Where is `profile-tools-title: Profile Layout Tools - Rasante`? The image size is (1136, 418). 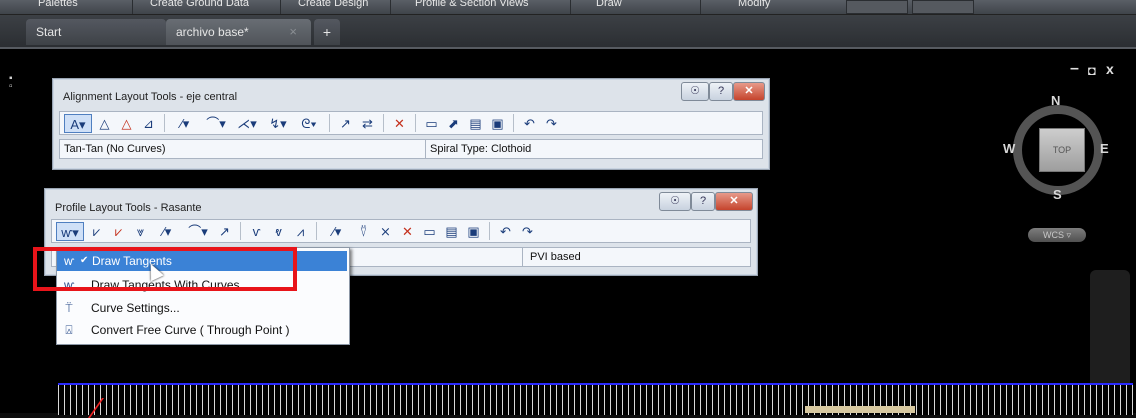
profile-tools-title: Profile Layout Tools - Rasante is located at coordinates (128, 208).